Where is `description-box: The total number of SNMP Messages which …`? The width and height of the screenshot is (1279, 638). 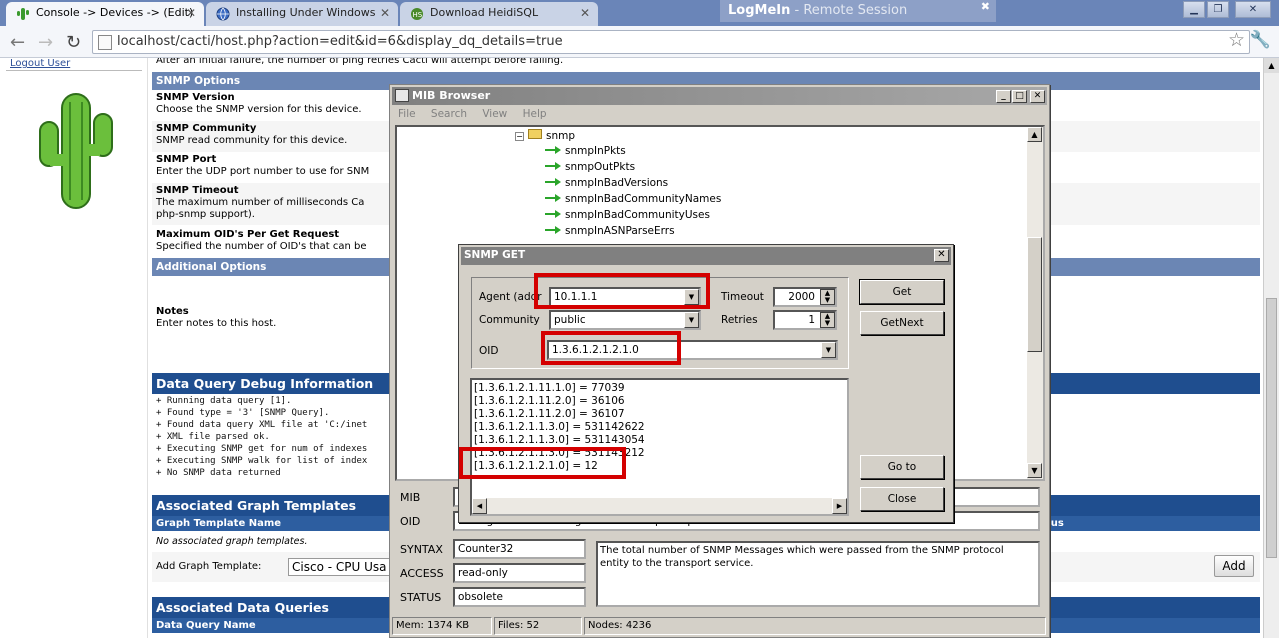
description-box: The total number of SNMP Messages which … is located at coordinates (818, 574).